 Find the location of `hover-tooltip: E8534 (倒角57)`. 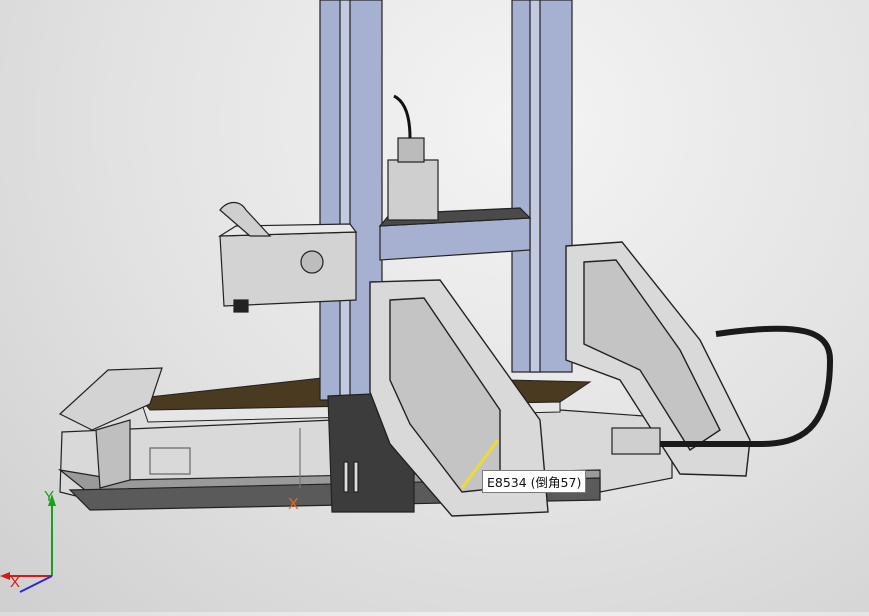

hover-tooltip: E8534 (倒角57) is located at coordinates (534, 481).